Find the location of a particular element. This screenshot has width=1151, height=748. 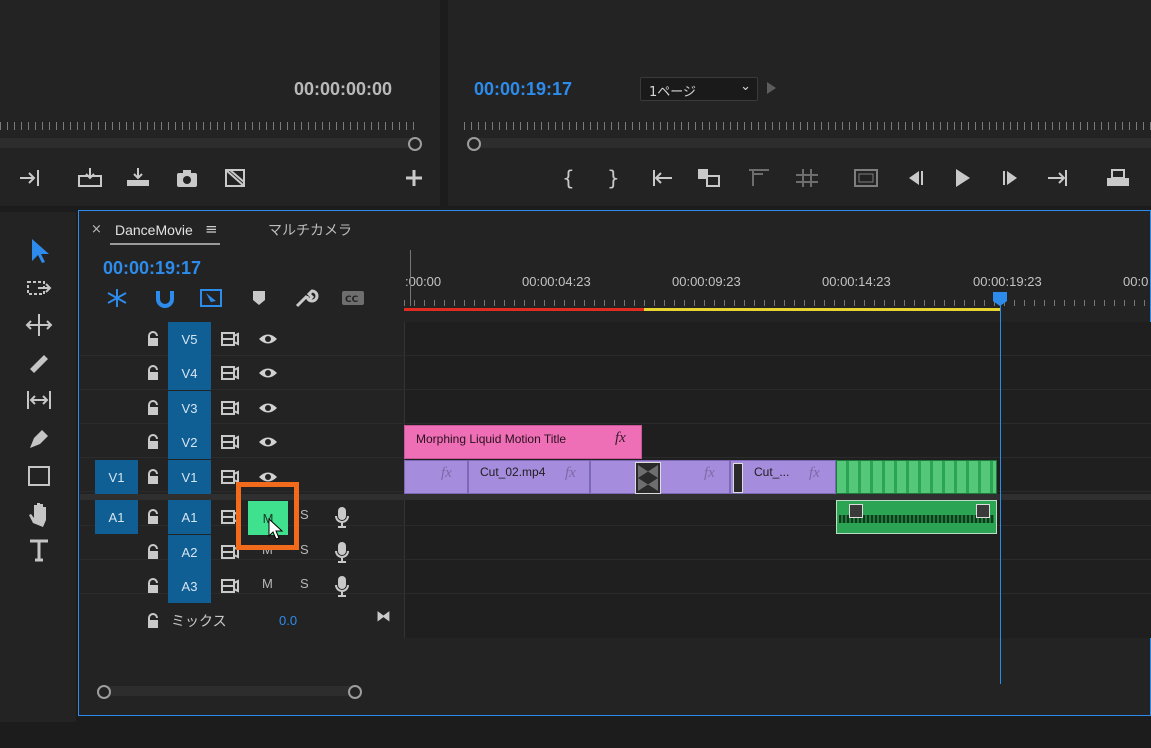

safe-margins-icon is located at coordinates (866, 178).